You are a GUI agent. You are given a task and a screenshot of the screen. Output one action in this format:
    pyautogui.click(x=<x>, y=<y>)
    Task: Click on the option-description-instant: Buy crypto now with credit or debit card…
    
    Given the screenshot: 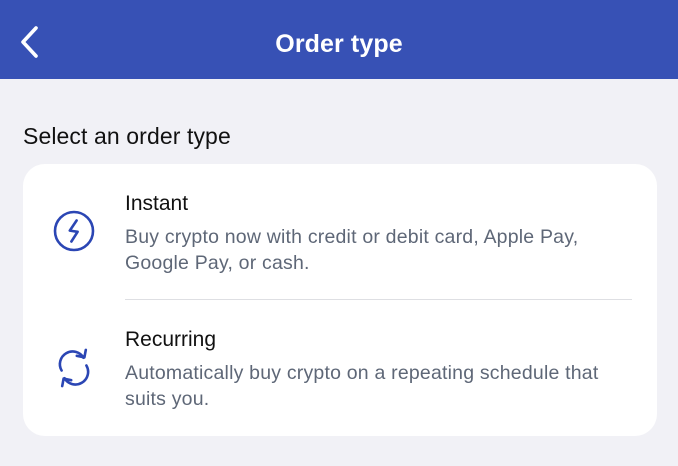 What is the action you would take?
    pyautogui.click(x=352, y=250)
    